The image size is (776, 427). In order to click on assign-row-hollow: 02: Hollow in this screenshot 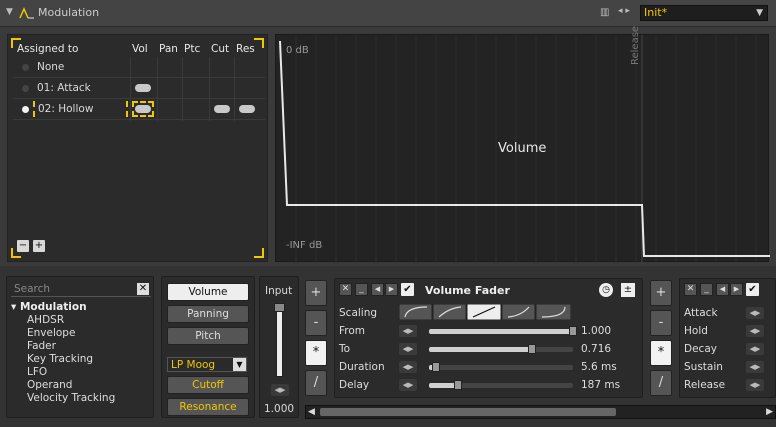, I will do `click(139, 109)`.